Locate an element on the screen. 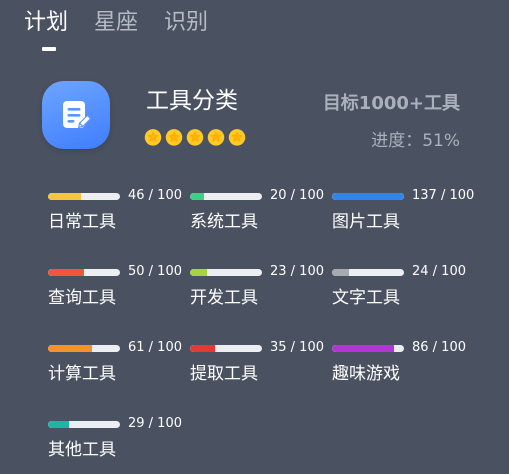  category-label: 提取工具 is located at coordinates (224, 374).